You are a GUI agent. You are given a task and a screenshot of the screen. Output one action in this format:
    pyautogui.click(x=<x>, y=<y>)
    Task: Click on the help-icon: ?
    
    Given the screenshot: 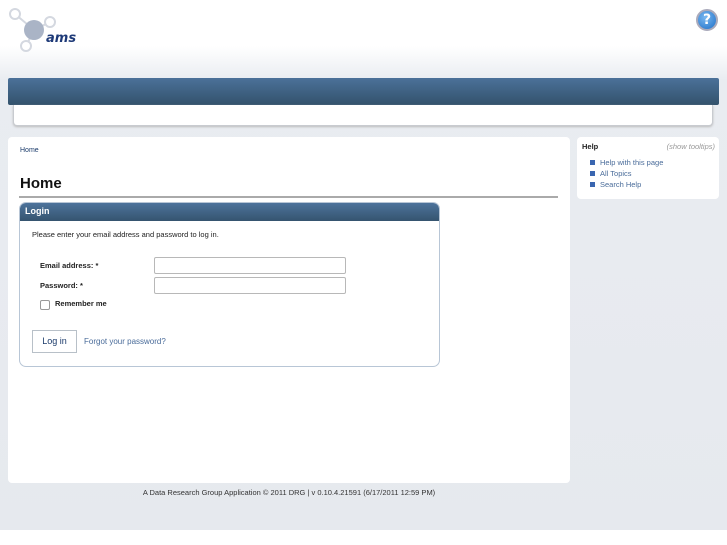 What is the action you would take?
    pyautogui.click(x=707, y=20)
    